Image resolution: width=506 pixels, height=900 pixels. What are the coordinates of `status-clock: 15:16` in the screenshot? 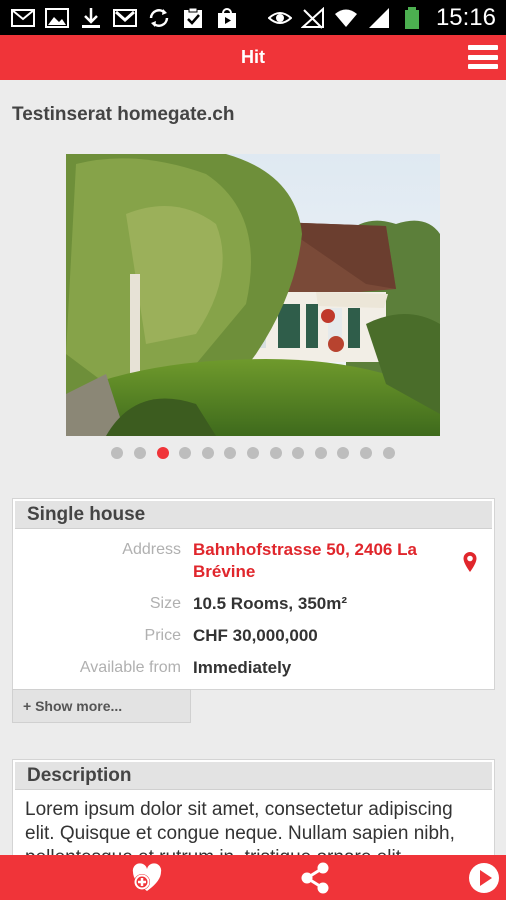 It's located at (465, 17).